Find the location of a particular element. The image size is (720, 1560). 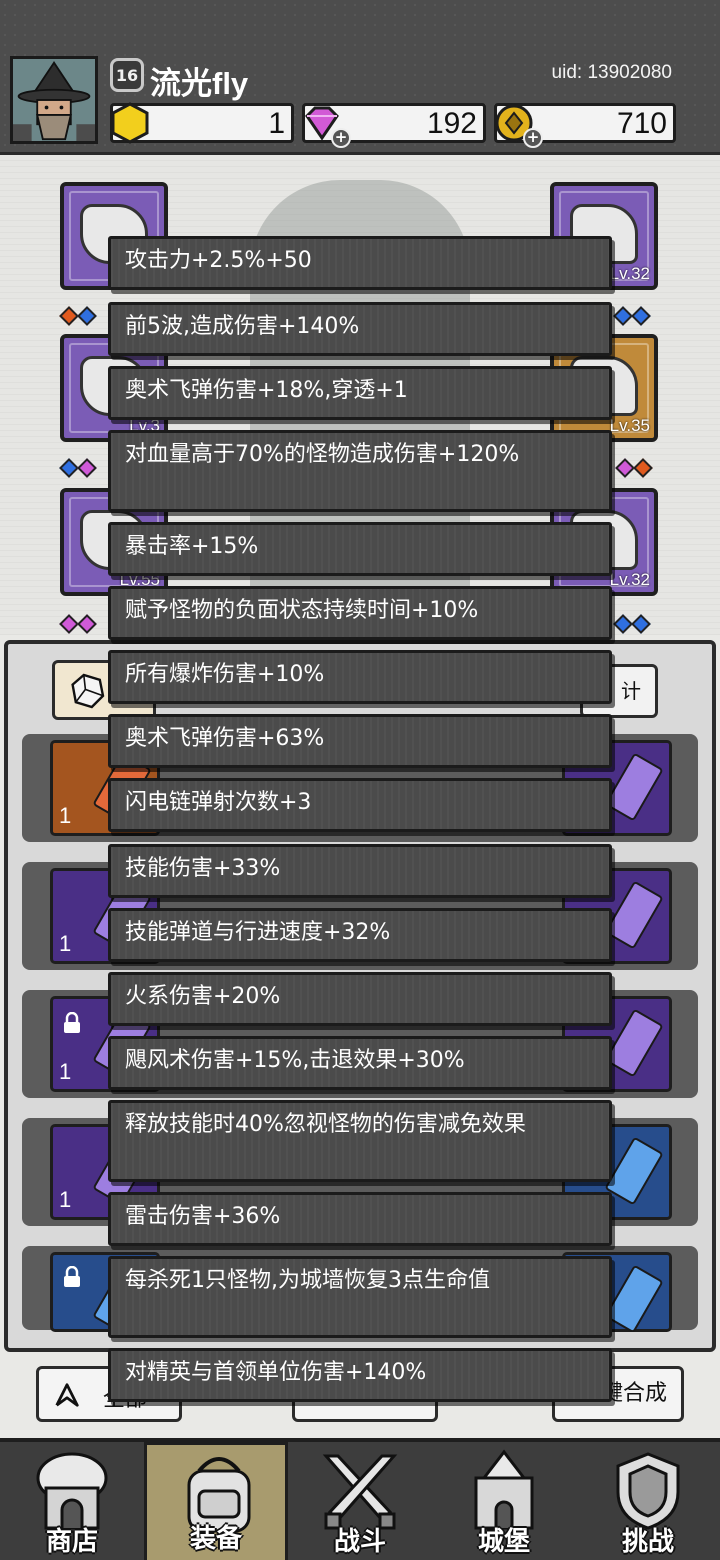

gold-hexagon-icon is located at coordinates (130, 123).